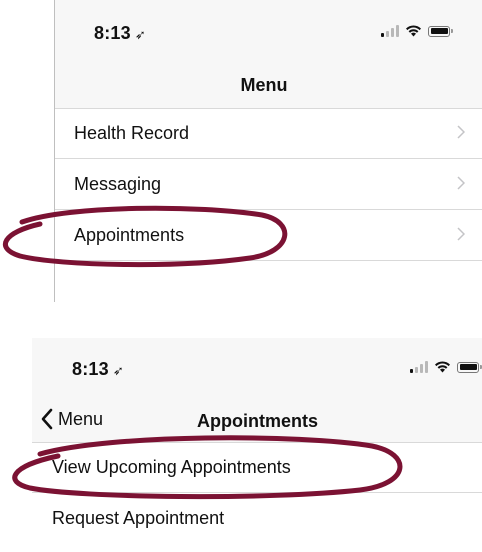 The height and width of the screenshot is (552, 482). What do you see at coordinates (171, 466) in the screenshot?
I see `menu-item-label: View Upcoming Appointments` at bounding box center [171, 466].